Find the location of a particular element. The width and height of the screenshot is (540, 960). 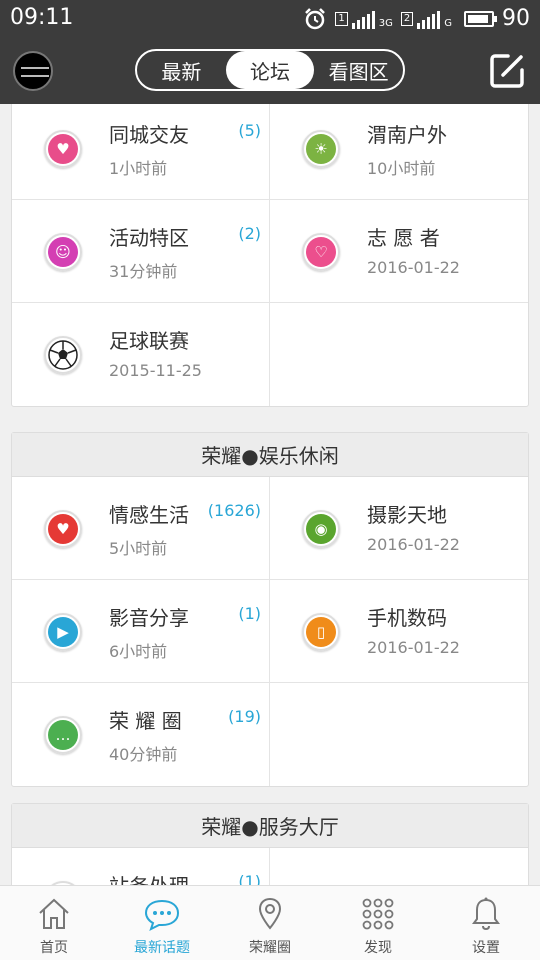

section-card-3: 荣耀●服务大厅 ✎ 站务处理 (1) is located at coordinates (270, 844).